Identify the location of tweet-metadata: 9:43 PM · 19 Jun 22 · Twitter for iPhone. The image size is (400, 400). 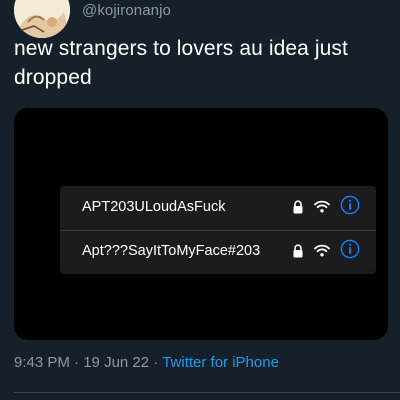
(146, 362).